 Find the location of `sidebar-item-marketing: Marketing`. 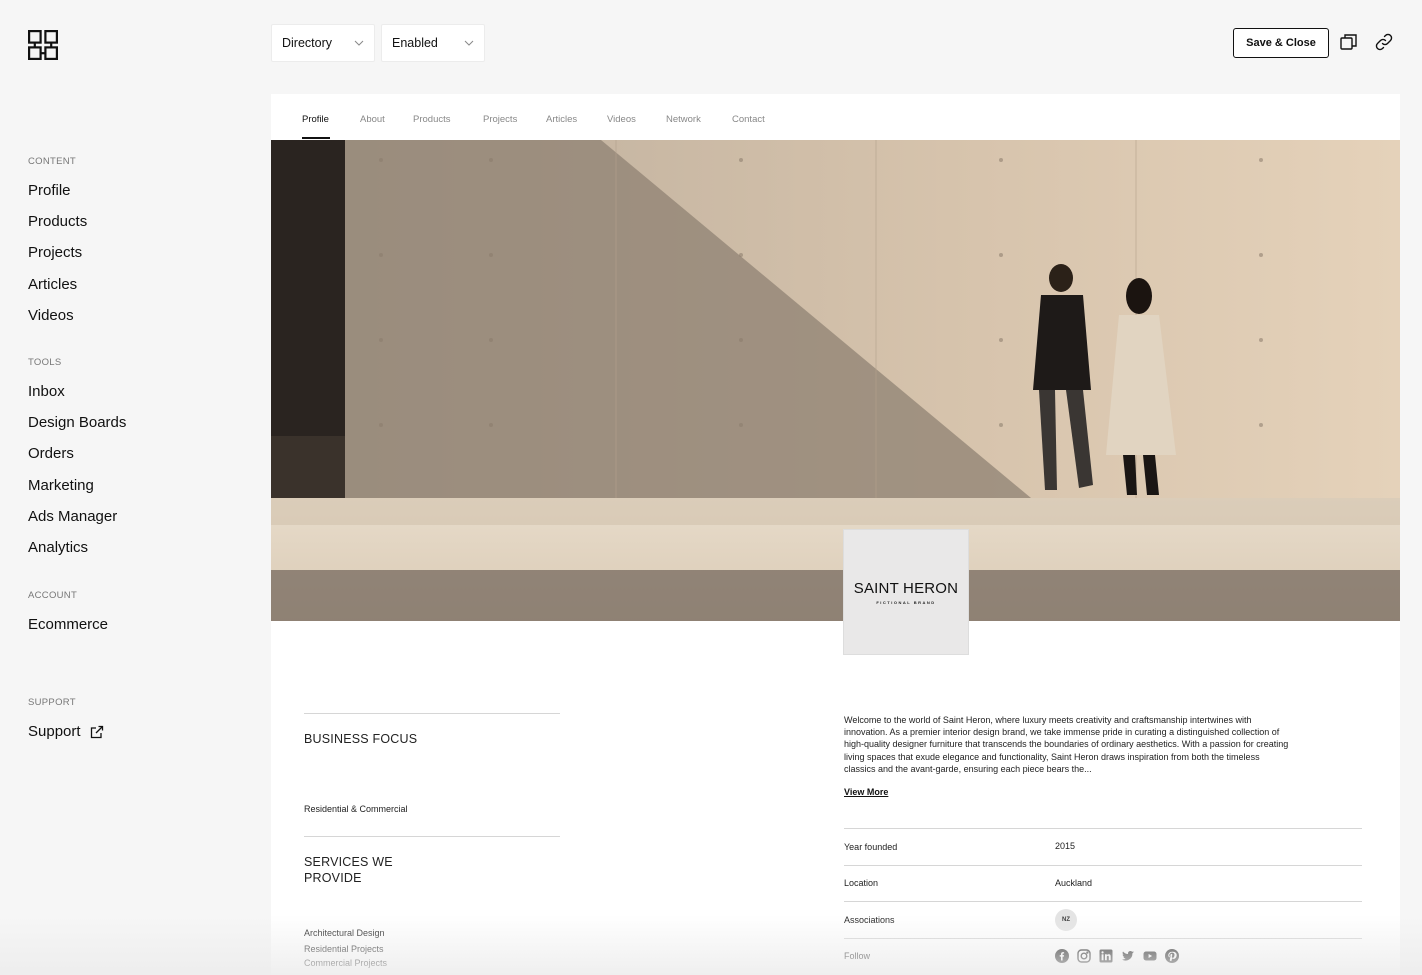

sidebar-item-marketing: Marketing is located at coordinates (61, 485).